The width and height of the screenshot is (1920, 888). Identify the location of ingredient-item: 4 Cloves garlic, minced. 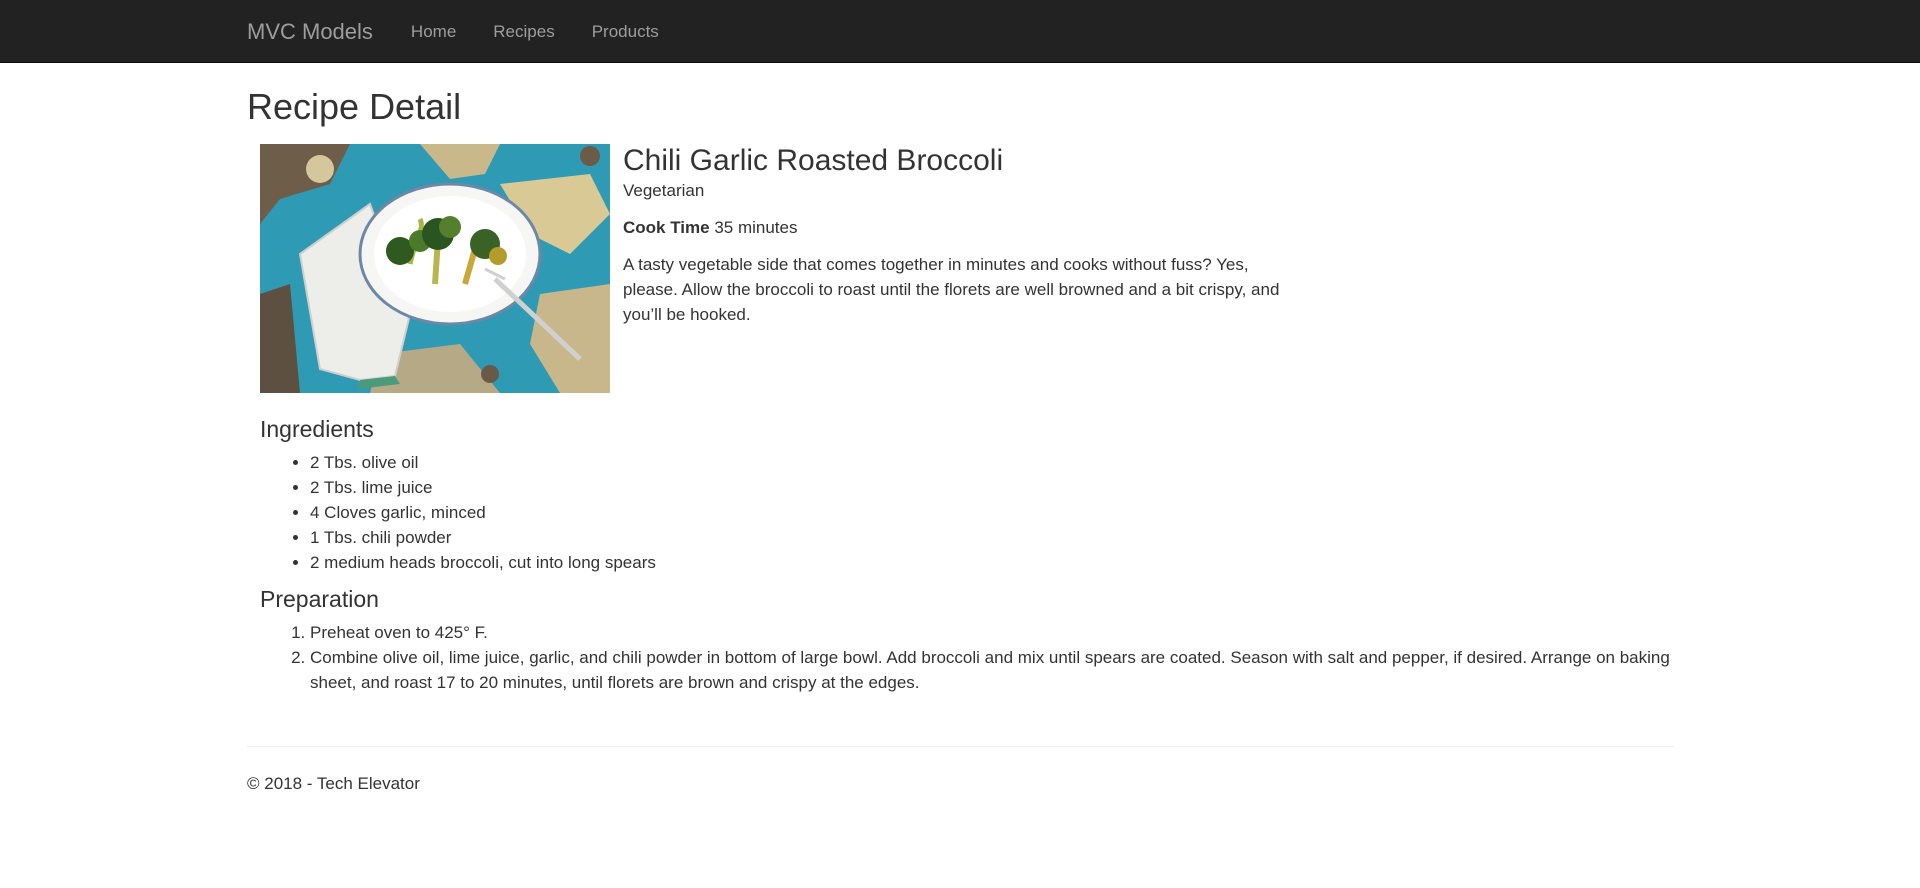
(992, 512).